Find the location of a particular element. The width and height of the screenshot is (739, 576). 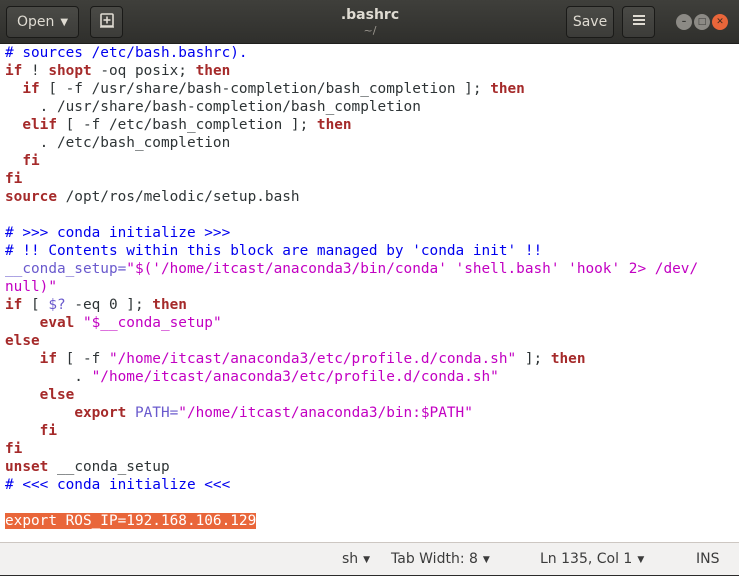

hamburger-menu-button is located at coordinates (638, 22).